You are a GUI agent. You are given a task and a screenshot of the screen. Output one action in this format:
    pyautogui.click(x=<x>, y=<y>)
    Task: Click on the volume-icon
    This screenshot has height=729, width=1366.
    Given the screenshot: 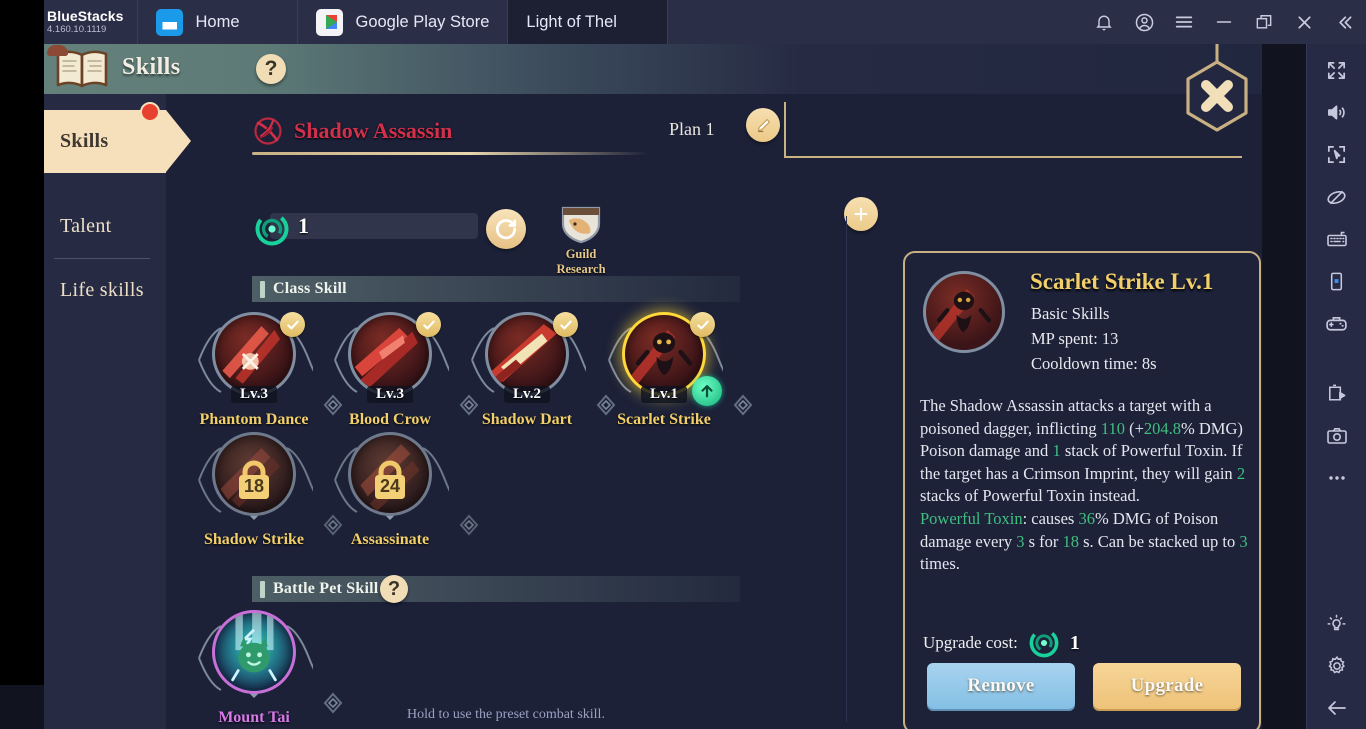 What is the action you would take?
    pyautogui.click(x=1336, y=112)
    